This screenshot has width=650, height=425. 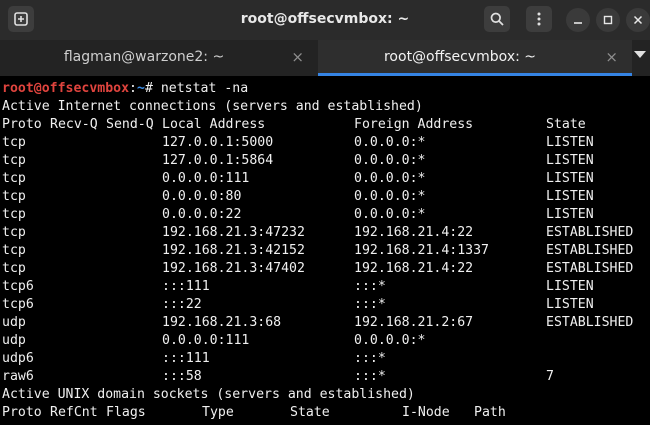 What do you see at coordinates (459, 57) in the screenshot?
I see `tab-label: root@offsecvmbox: ~` at bounding box center [459, 57].